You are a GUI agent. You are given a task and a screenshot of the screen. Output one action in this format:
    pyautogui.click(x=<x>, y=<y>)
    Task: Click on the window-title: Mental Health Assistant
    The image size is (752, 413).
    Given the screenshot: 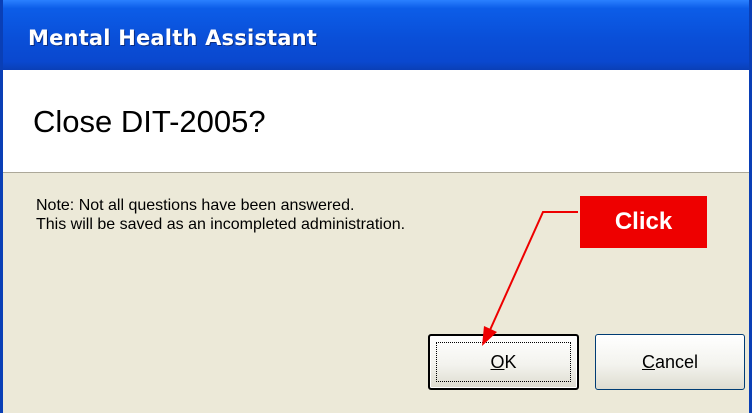 What is the action you would take?
    pyautogui.click(x=173, y=38)
    